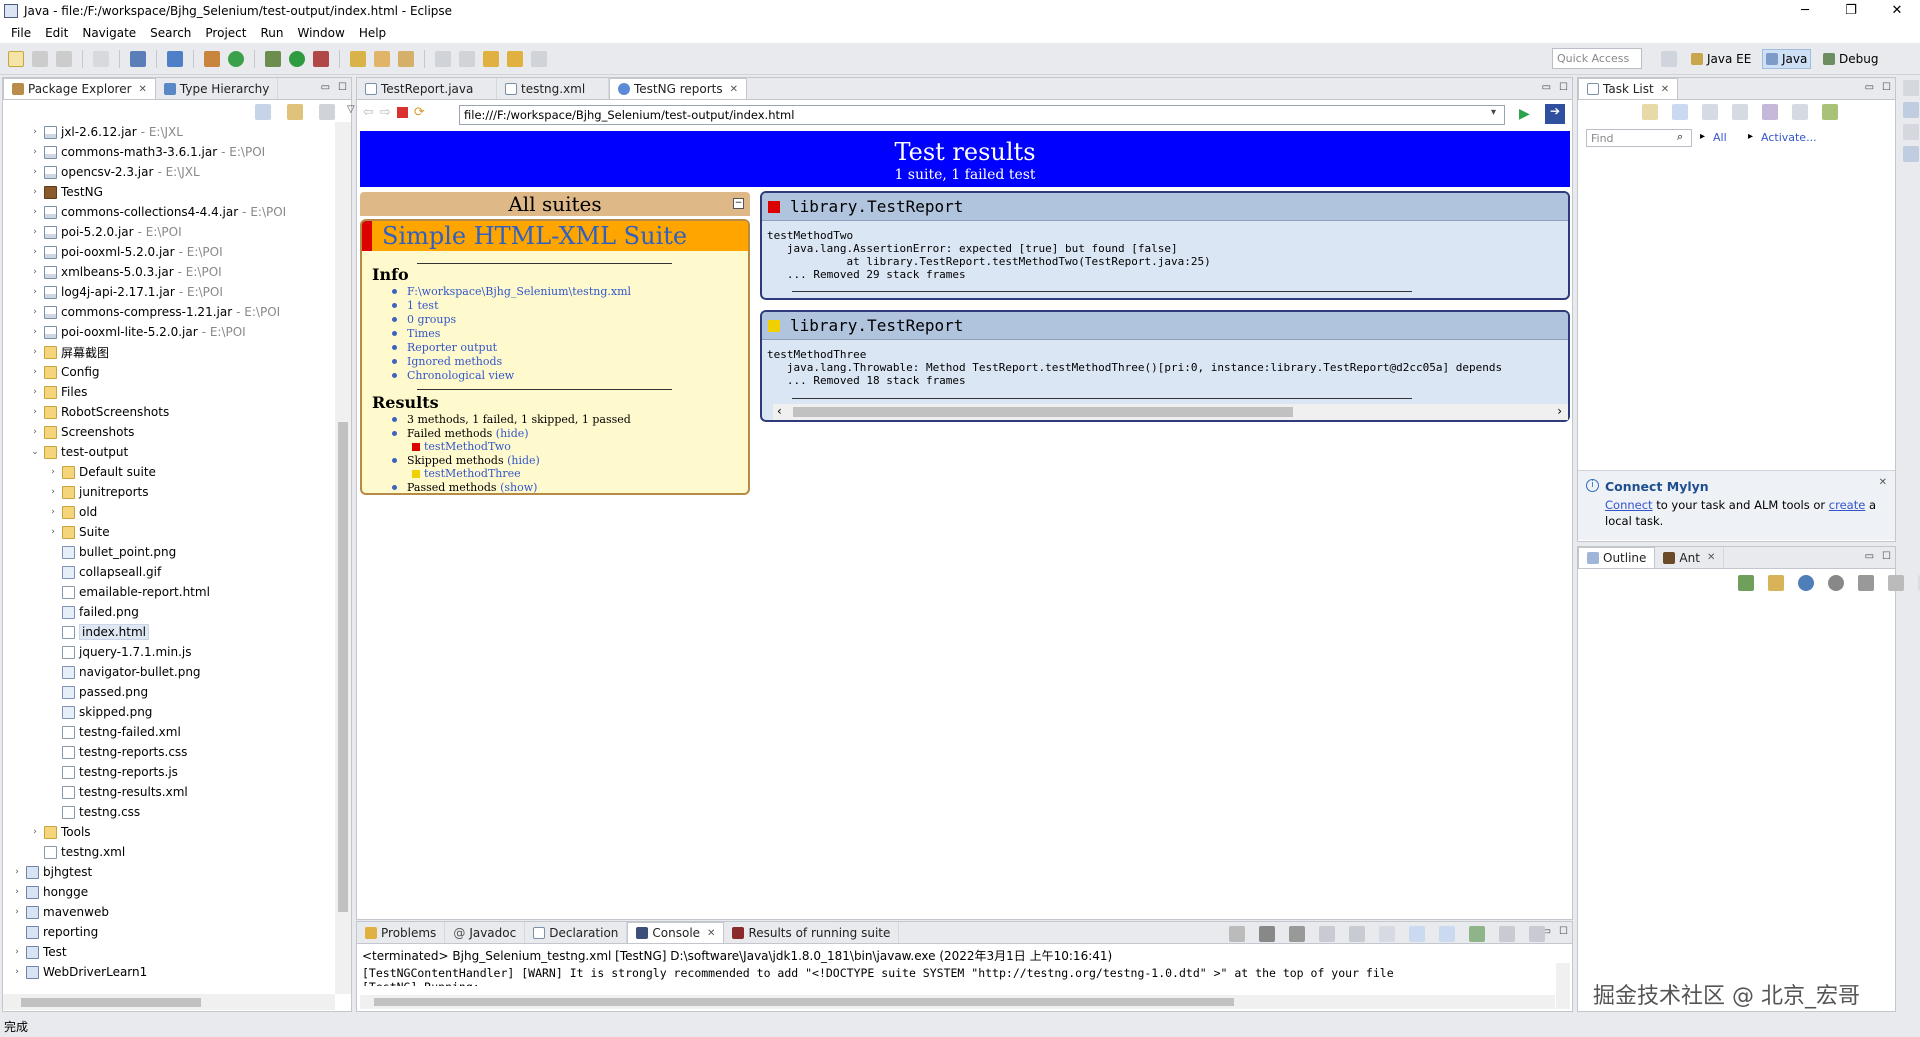 This screenshot has width=1920, height=1037. I want to click on tree-item: passed.png, so click(97, 692).